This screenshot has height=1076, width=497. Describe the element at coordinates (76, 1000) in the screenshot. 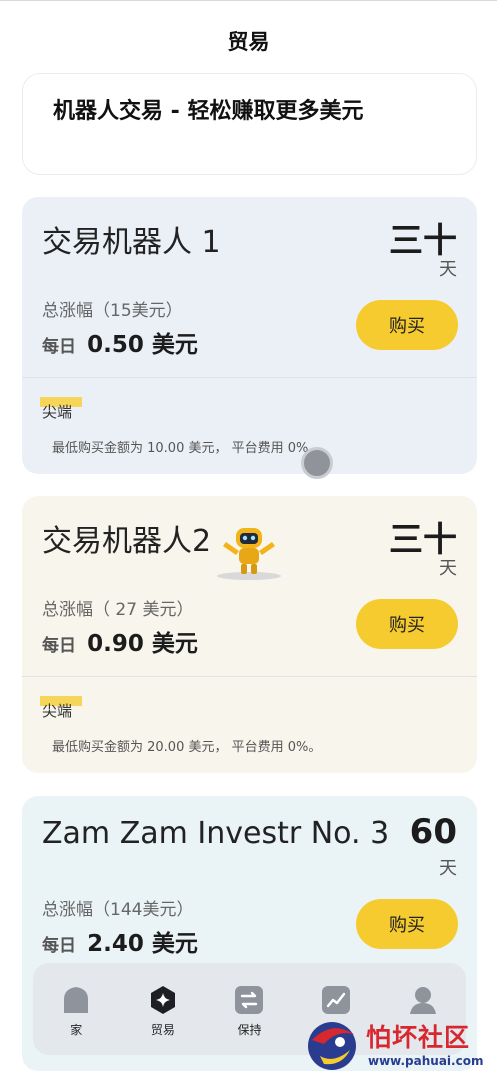

I see `home-icon` at that location.